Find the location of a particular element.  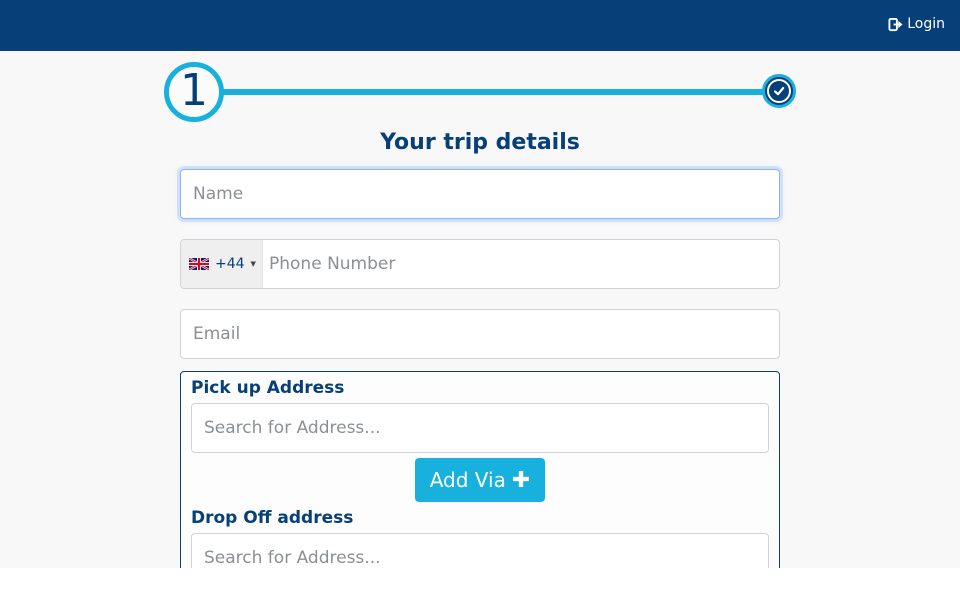

add-via-button: Add Via ✚ is located at coordinates (480, 480).